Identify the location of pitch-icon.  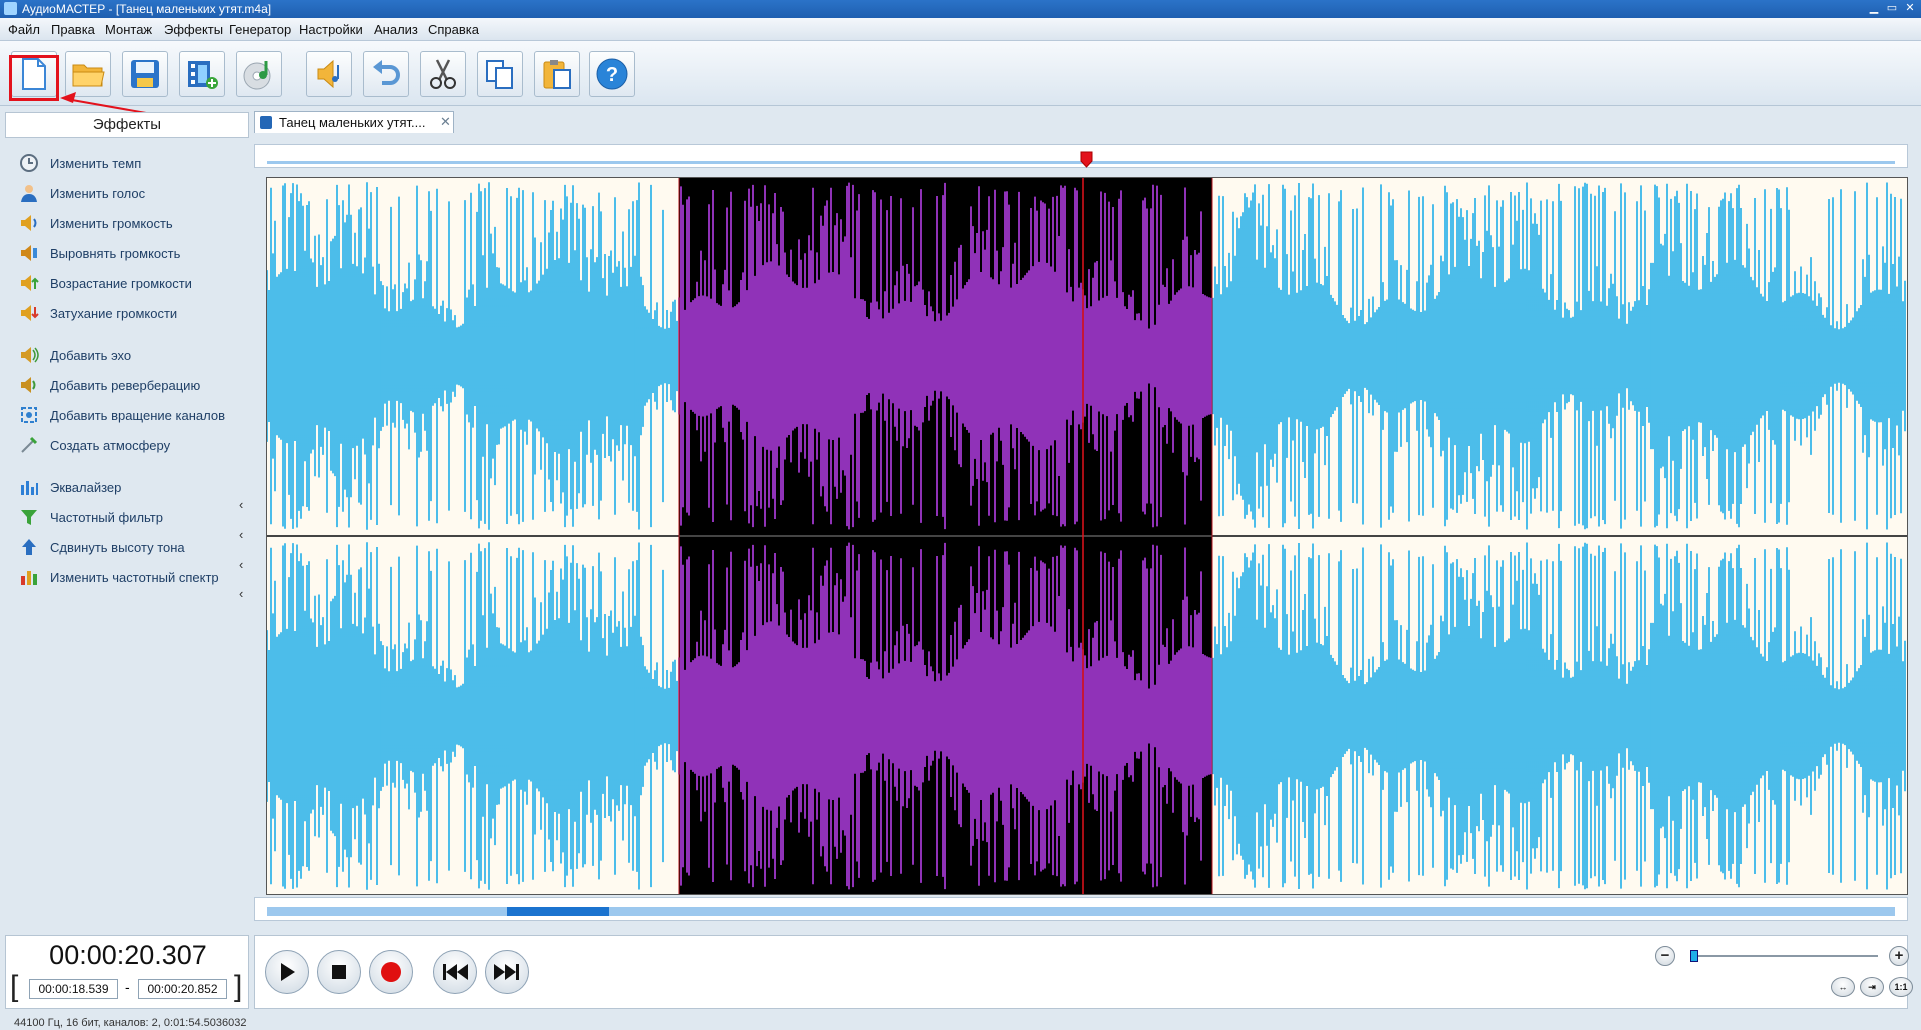
(29, 547).